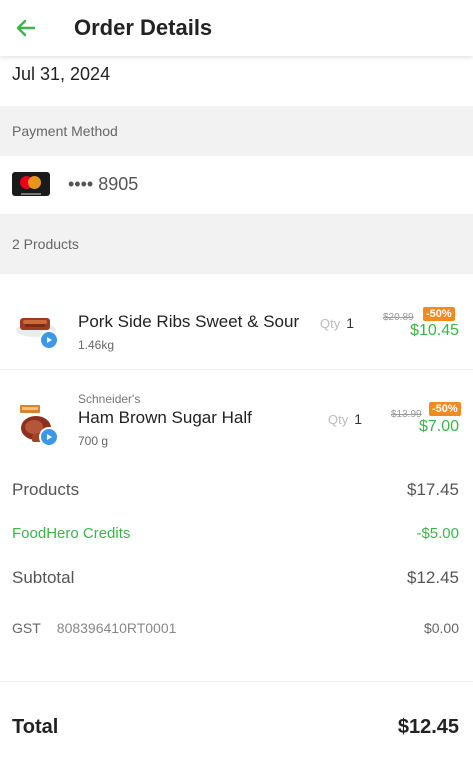 The width and height of the screenshot is (473, 761). What do you see at coordinates (406, 414) in the screenshot?
I see `original-price: $13.99` at bounding box center [406, 414].